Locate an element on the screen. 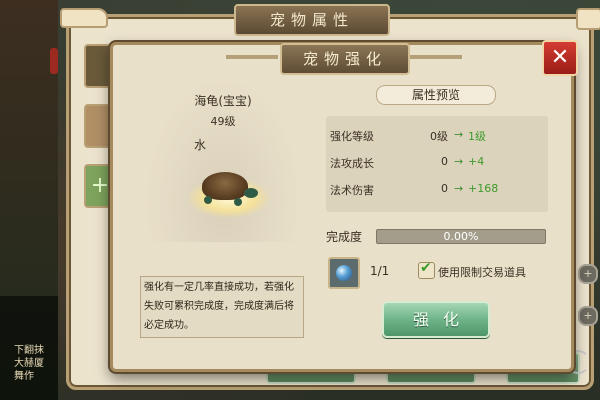  ribbon-ornament is located at coordinates (54, 61).